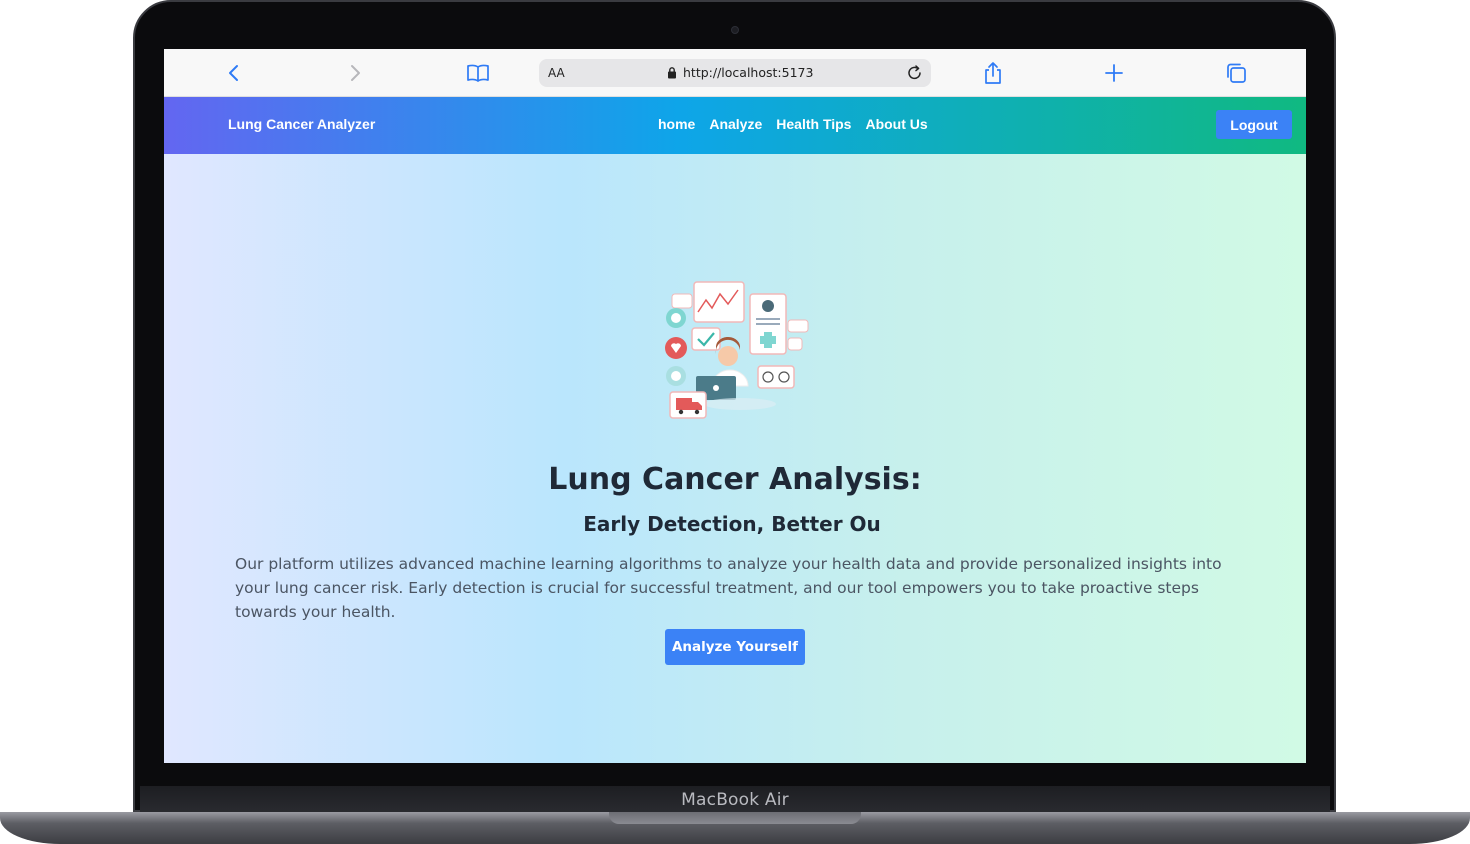  I want to click on medical-analysis-illustration, so click(737, 350).